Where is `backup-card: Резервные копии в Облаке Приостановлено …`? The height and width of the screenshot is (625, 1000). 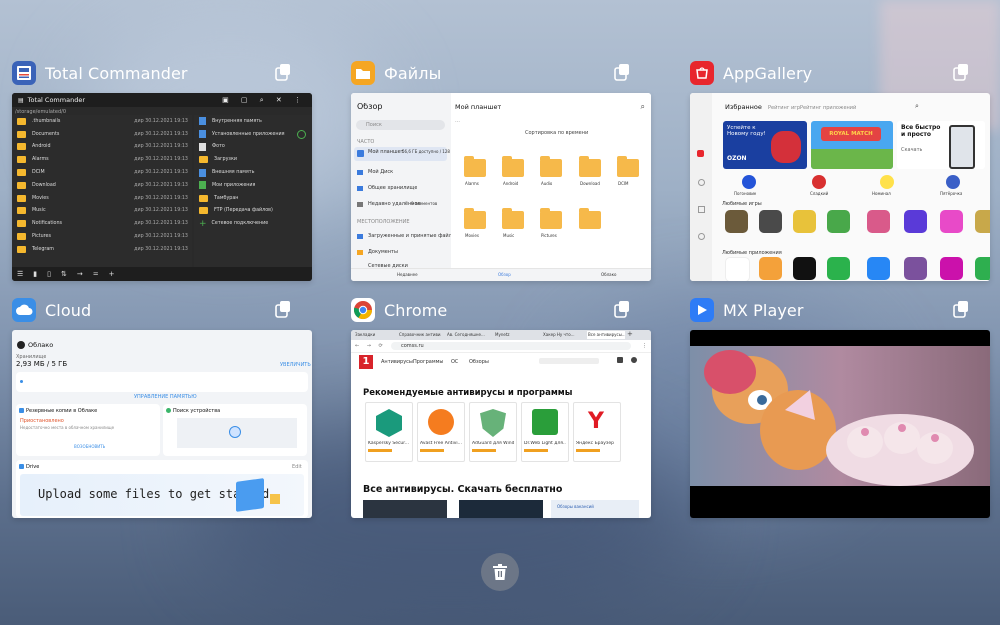 backup-card: Резервные копии в Облаке Приостановлено … is located at coordinates (88, 430).